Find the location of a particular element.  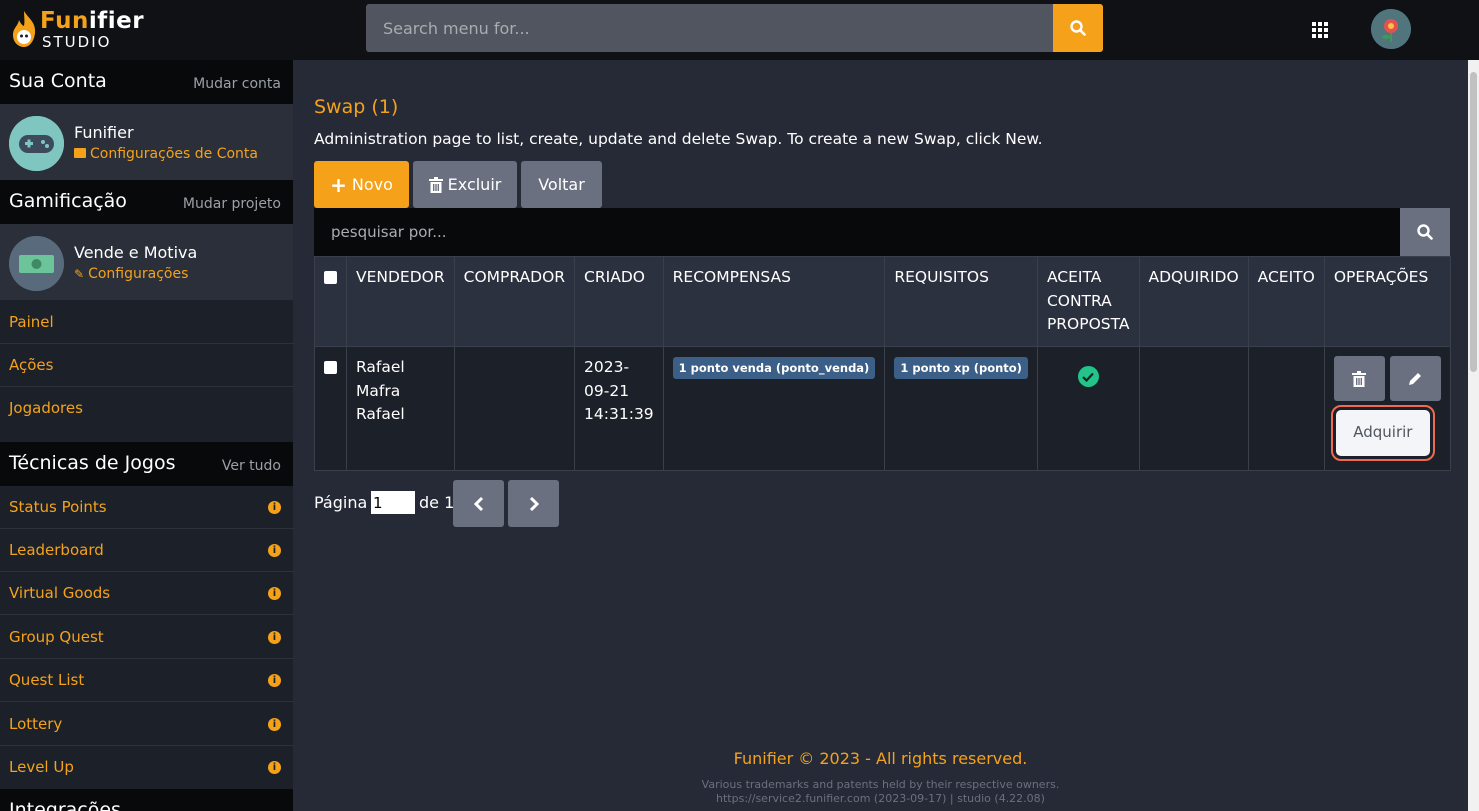

check-circle-icon is located at coordinates (1088, 376).